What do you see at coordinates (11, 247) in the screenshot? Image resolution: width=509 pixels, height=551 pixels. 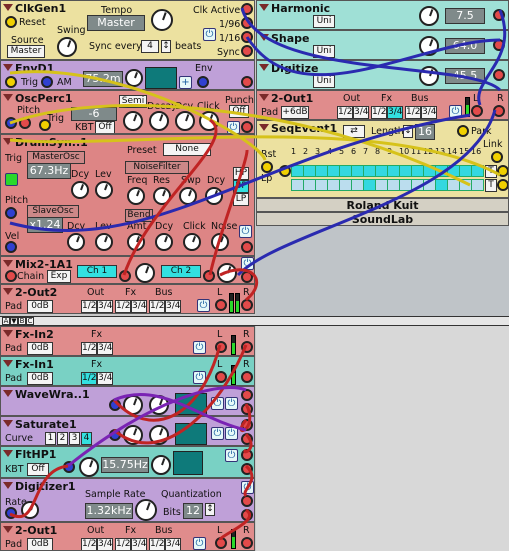 I see `vel-jack` at bounding box center [11, 247].